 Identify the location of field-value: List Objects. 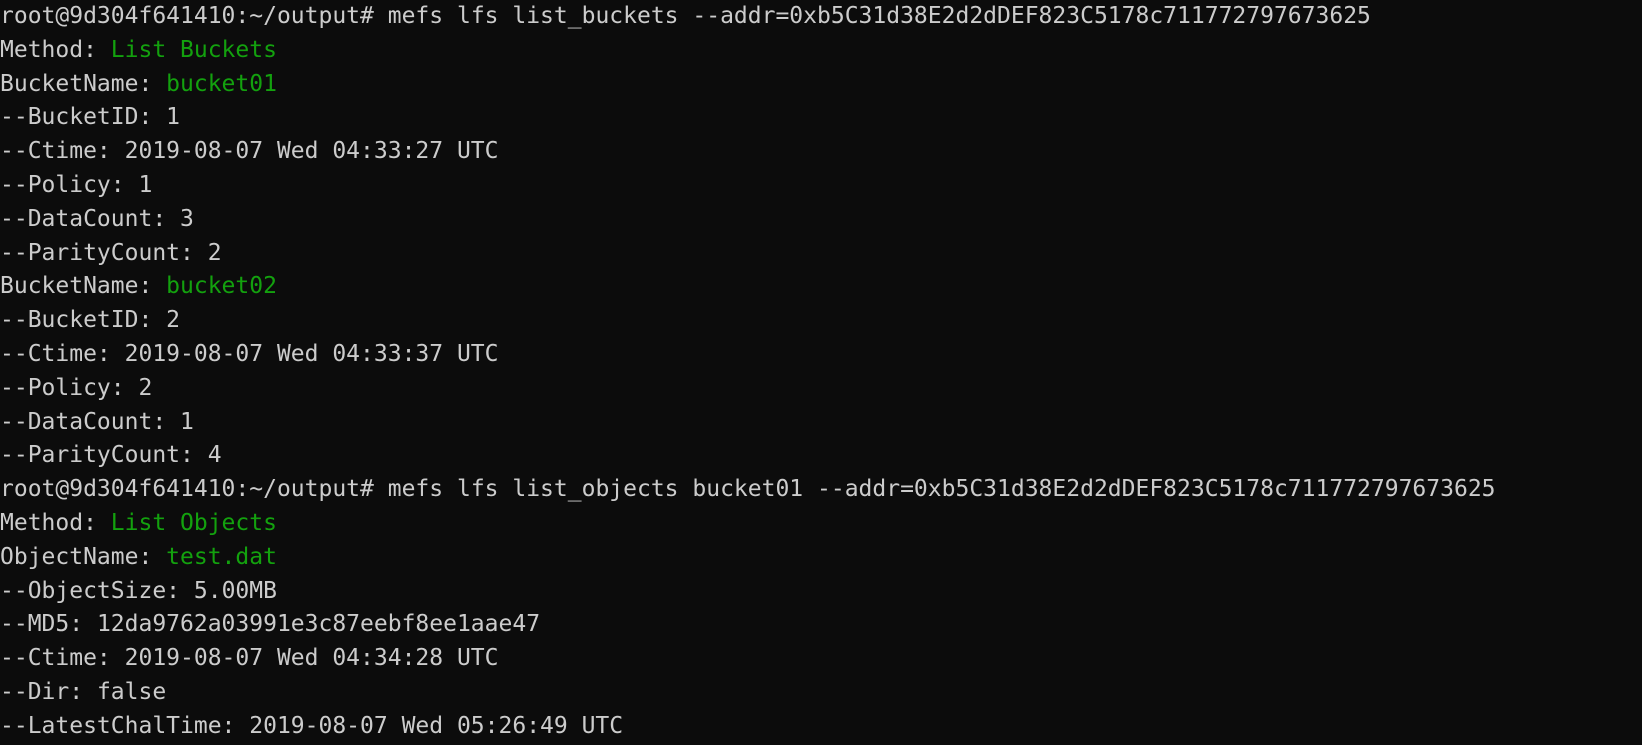
(193, 522).